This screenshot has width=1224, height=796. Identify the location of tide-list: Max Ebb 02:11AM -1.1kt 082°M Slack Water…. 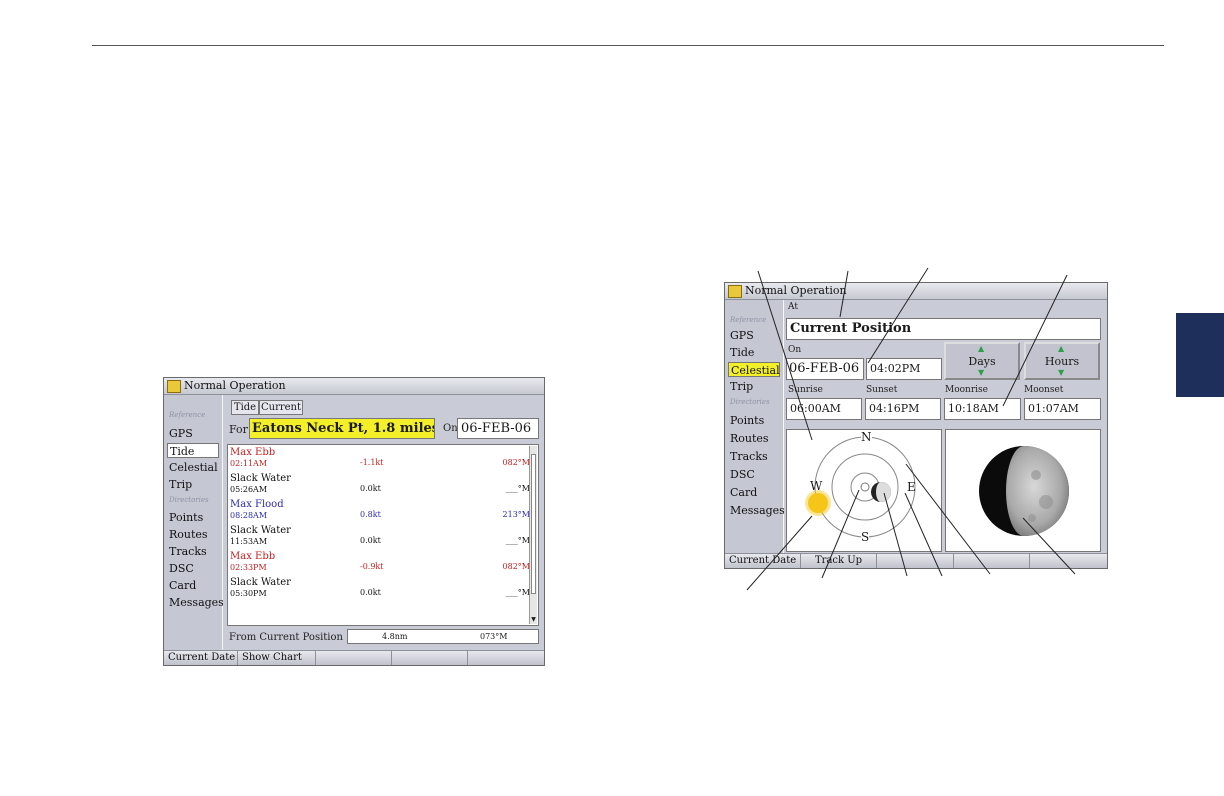
(383, 535).